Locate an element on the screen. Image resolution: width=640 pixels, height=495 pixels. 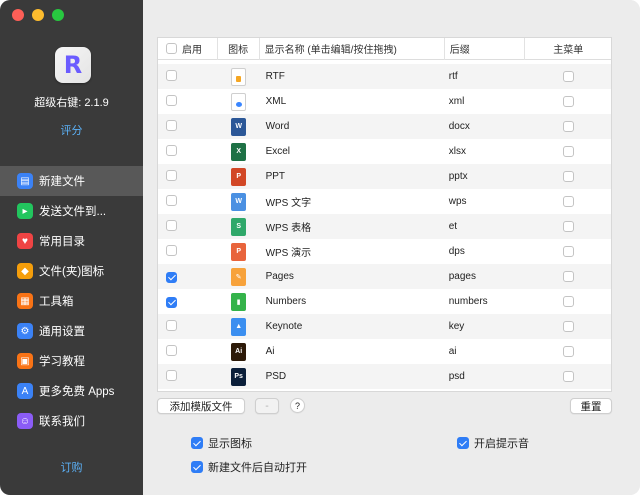
sidebar-item-6: ▣ 学习教程 is located at coordinates (71, 361).